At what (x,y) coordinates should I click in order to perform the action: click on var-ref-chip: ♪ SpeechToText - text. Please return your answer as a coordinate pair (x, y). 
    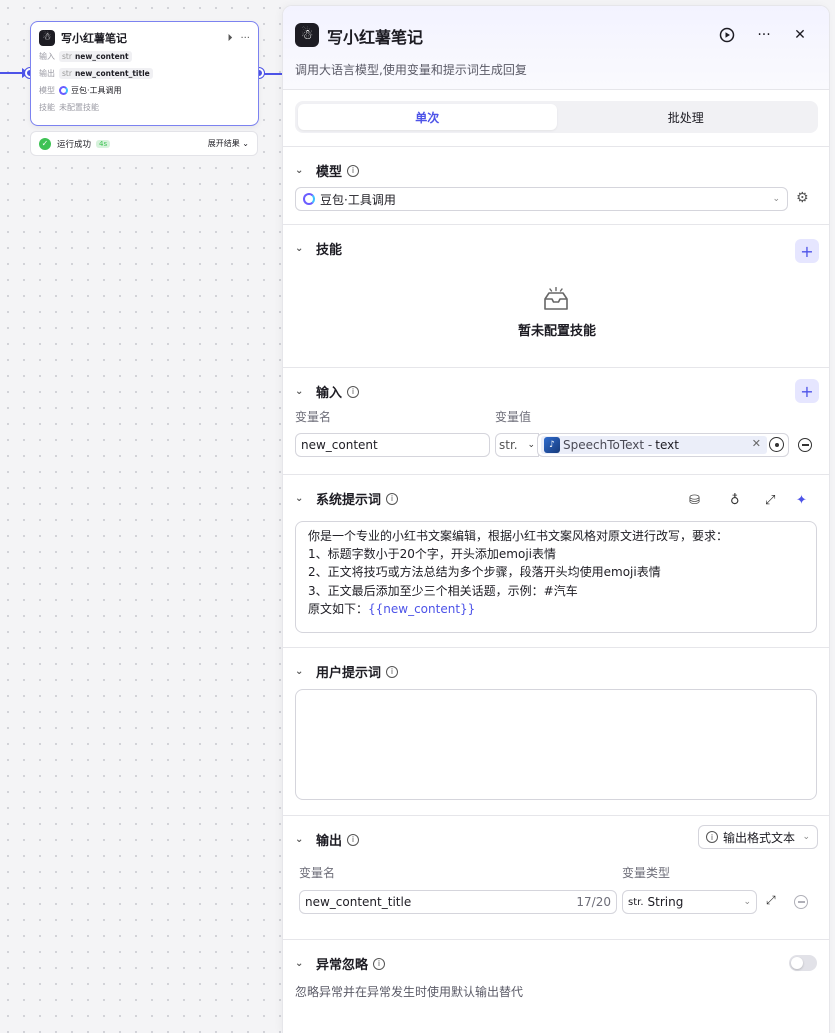
    Looking at the image, I should click on (654, 445).